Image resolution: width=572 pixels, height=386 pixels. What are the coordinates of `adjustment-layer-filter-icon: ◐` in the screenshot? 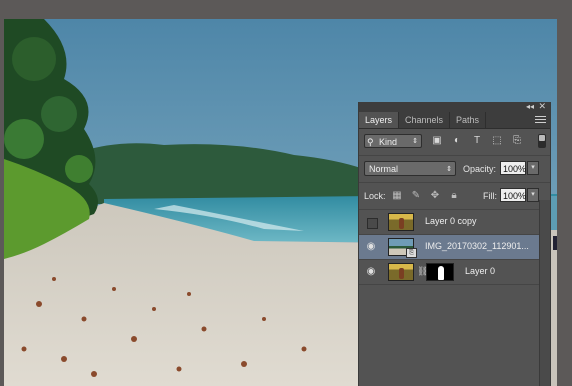 It's located at (457, 141).